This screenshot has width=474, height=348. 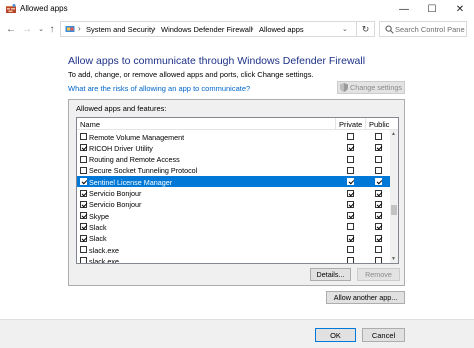 What do you see at coordinates (344, 87) in the screenshot?
I see `uac-shield-icon` at bounding box center [344, 87].